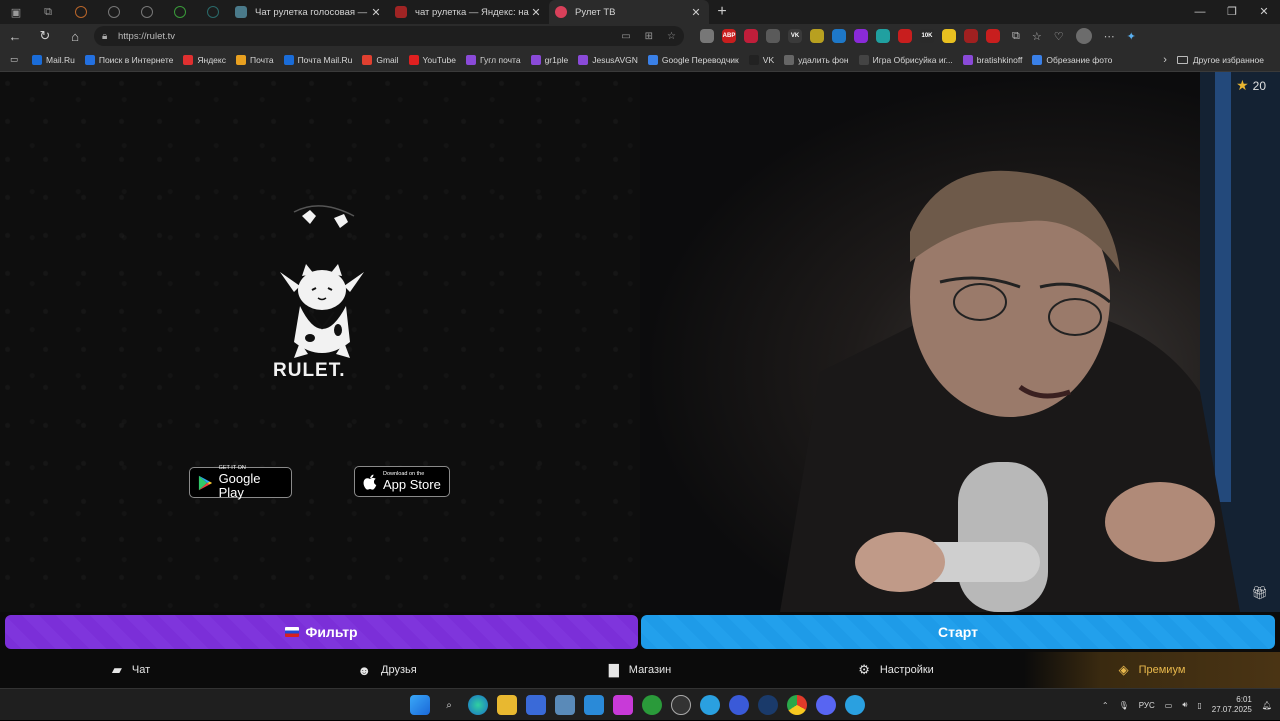  I want to click on bookmark-item: Гугл почта, so click(493, 59).